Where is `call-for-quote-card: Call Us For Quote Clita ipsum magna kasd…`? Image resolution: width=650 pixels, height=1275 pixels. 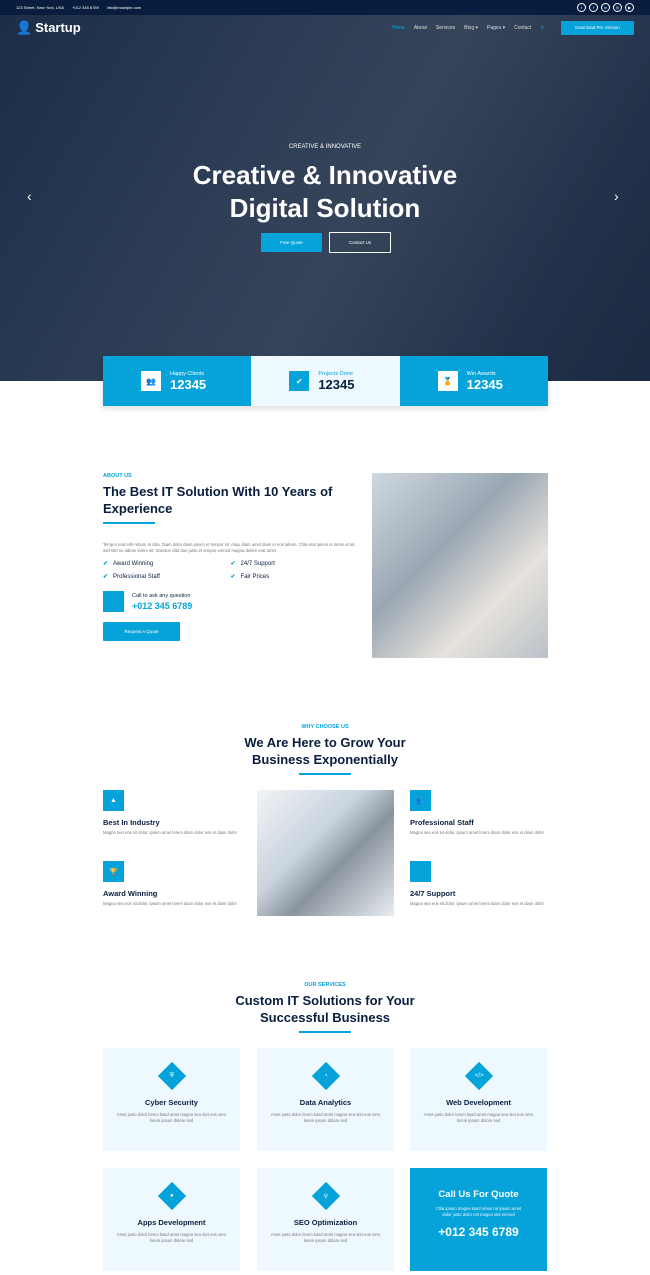
call-for-quote-card: Call Us For Quote Clita ipsum magna kasd… is located at coordinates (478, 1219).